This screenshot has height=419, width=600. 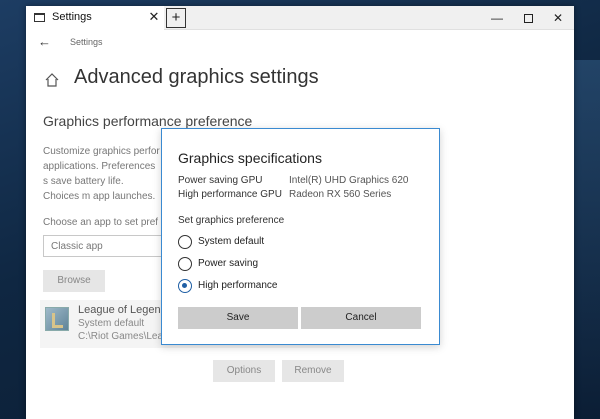 What do you see at coordinates (474, 396) in the screenshot?
I see `watermark-logo: 系统之家` at bounding box center [474, 396].